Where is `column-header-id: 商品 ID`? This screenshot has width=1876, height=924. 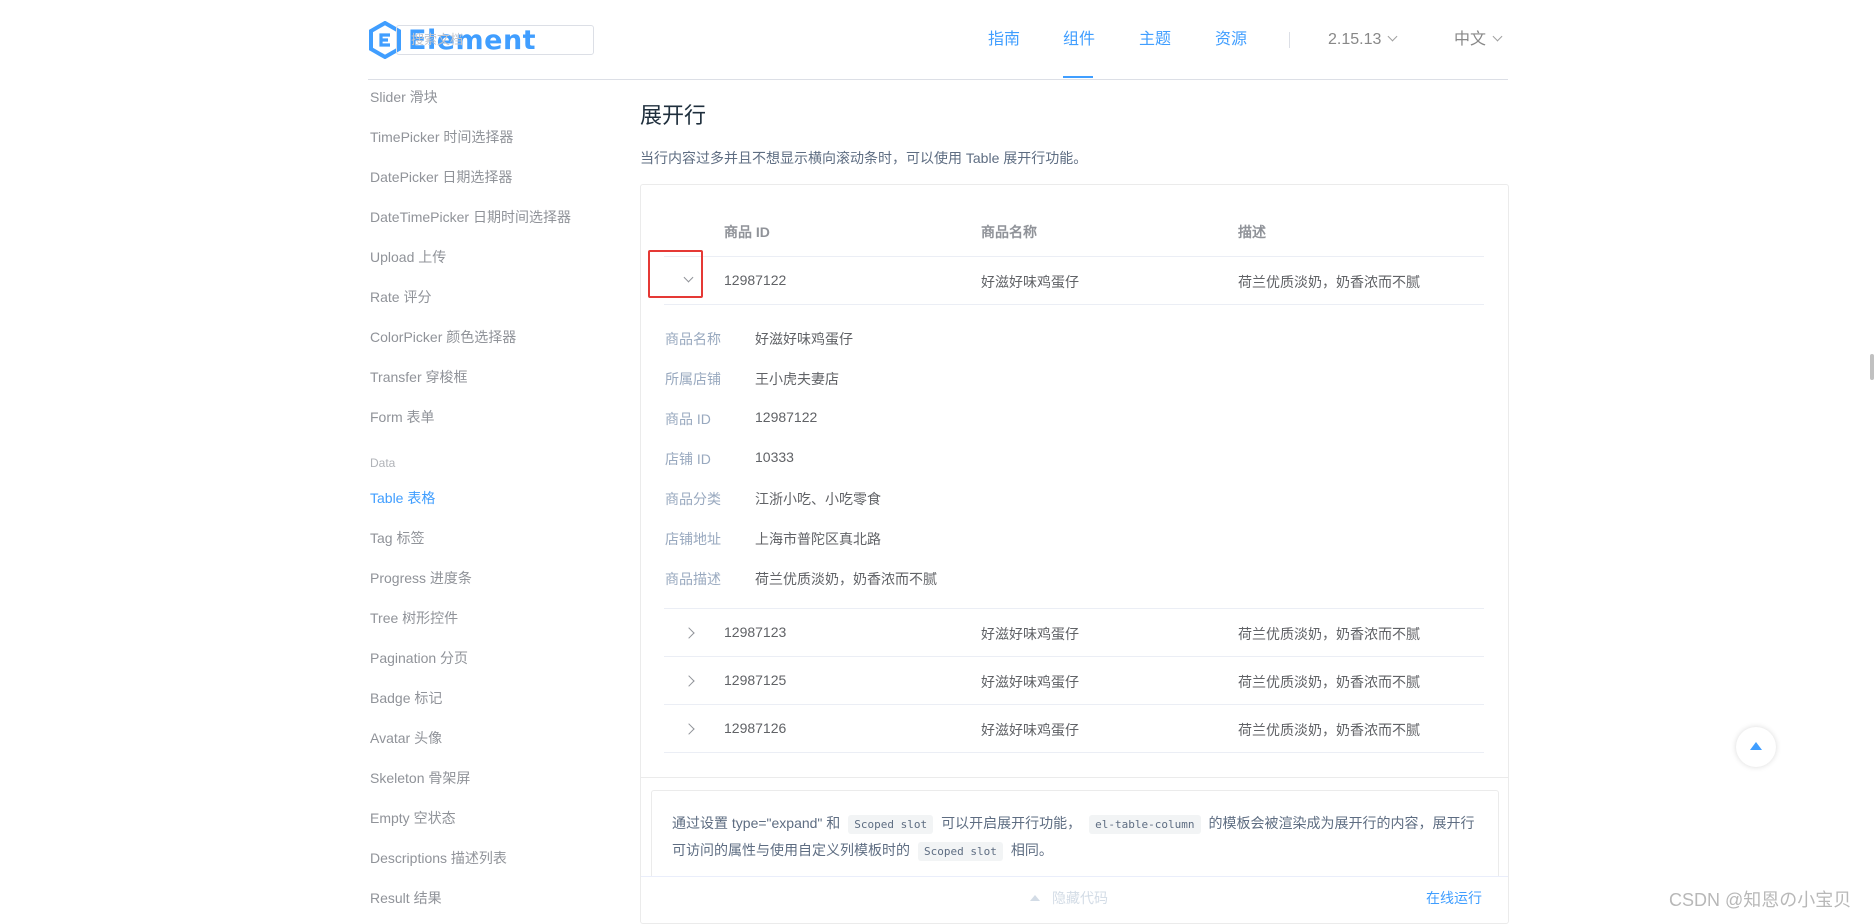
column-header-id: 商品 ID is located at coordinates (747, 232).